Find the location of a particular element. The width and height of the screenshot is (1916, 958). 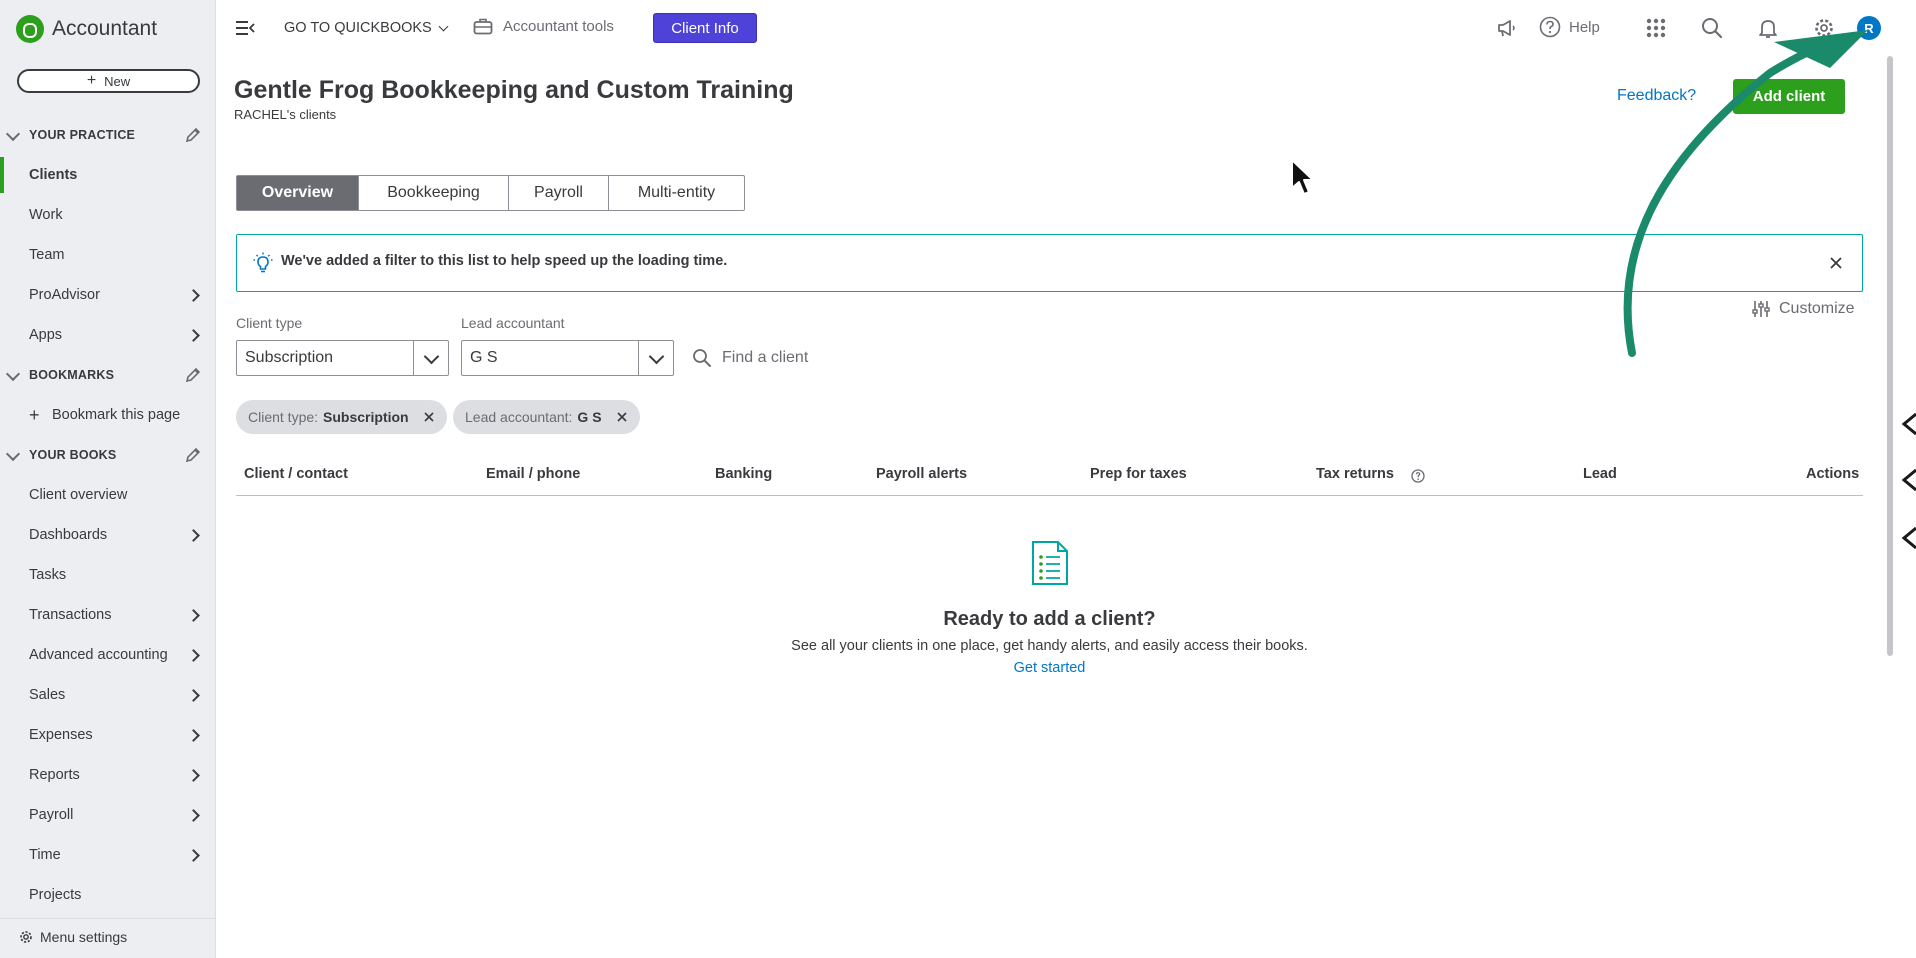

column-header-tax-returns: Tax returns is located at coordinates (1355, 474).